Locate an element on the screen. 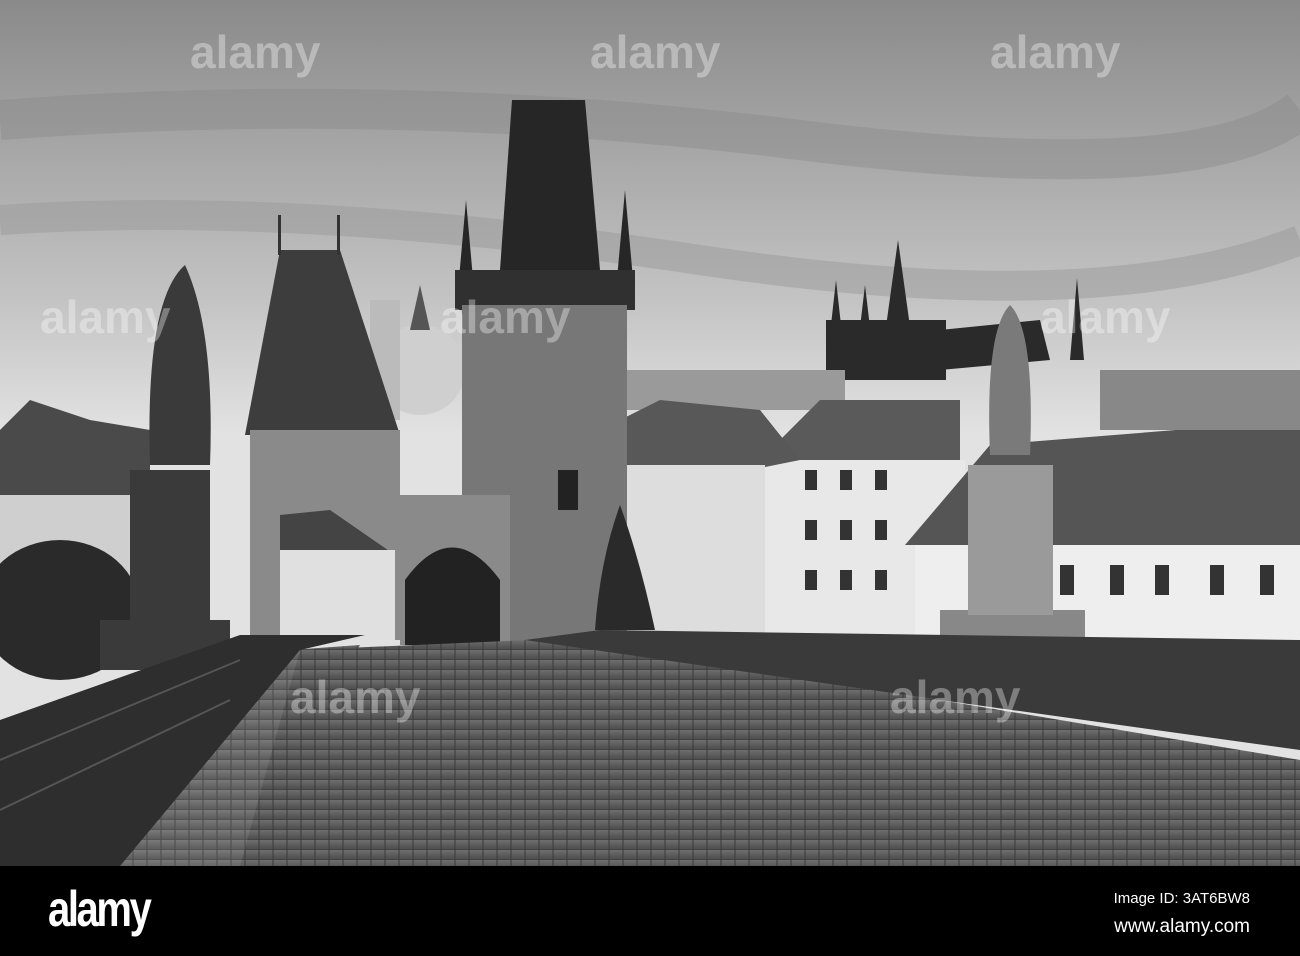 The width and height of the screenshot is (1300, 956). site-url: www.alamy.com is located at coordinates (1182, 927).